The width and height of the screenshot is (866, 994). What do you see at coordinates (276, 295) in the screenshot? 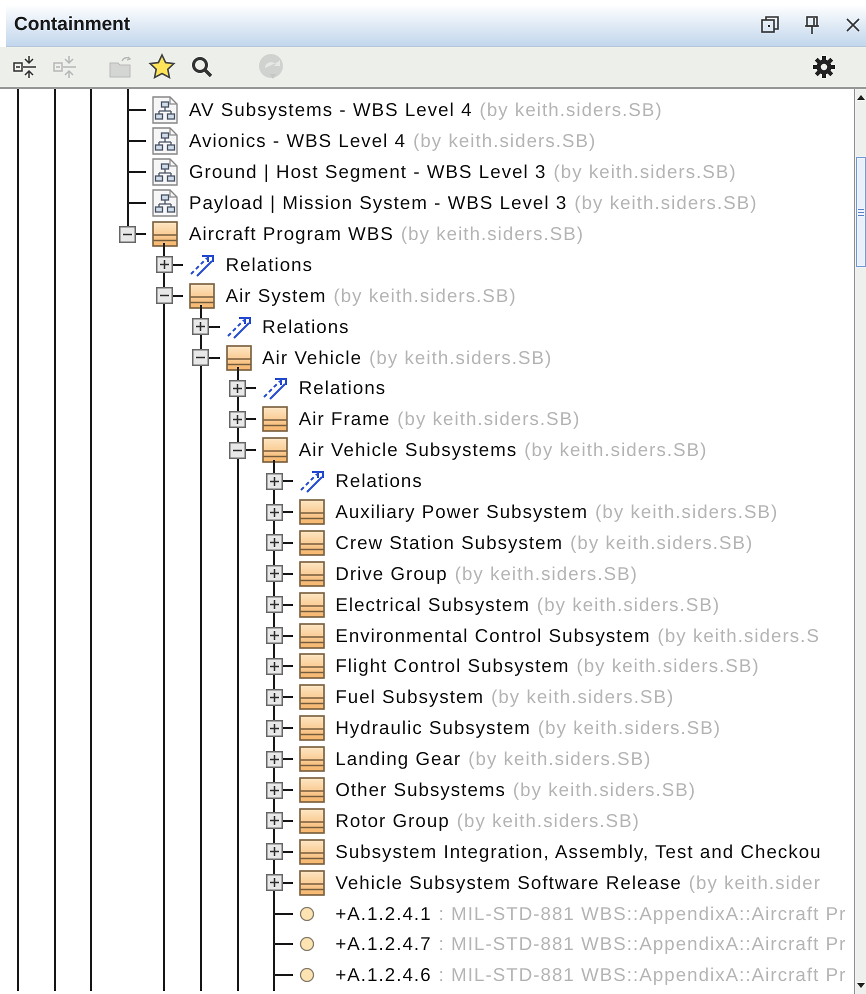
I see `tree-item-label: Air System` at bounding box center [276, 295].